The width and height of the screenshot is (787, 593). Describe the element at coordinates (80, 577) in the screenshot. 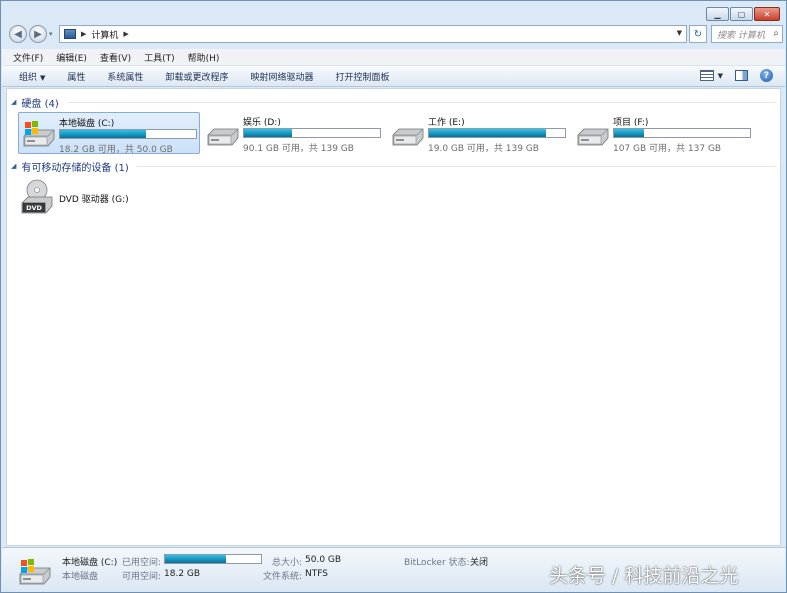

I see `details-drive-type: 本地磁盘` at that location.